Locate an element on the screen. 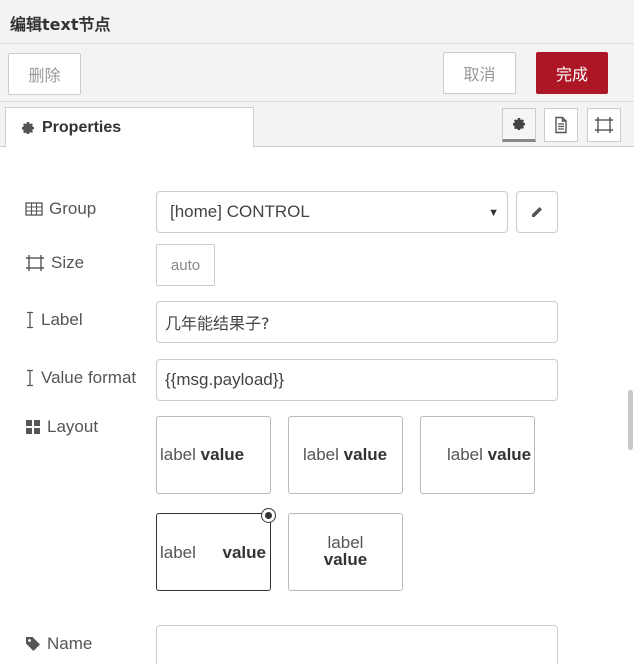 Image resolution: width=634 pixels, height=664 pixels. label-input: 几年能结果子? is located at coordinates (357, 322).